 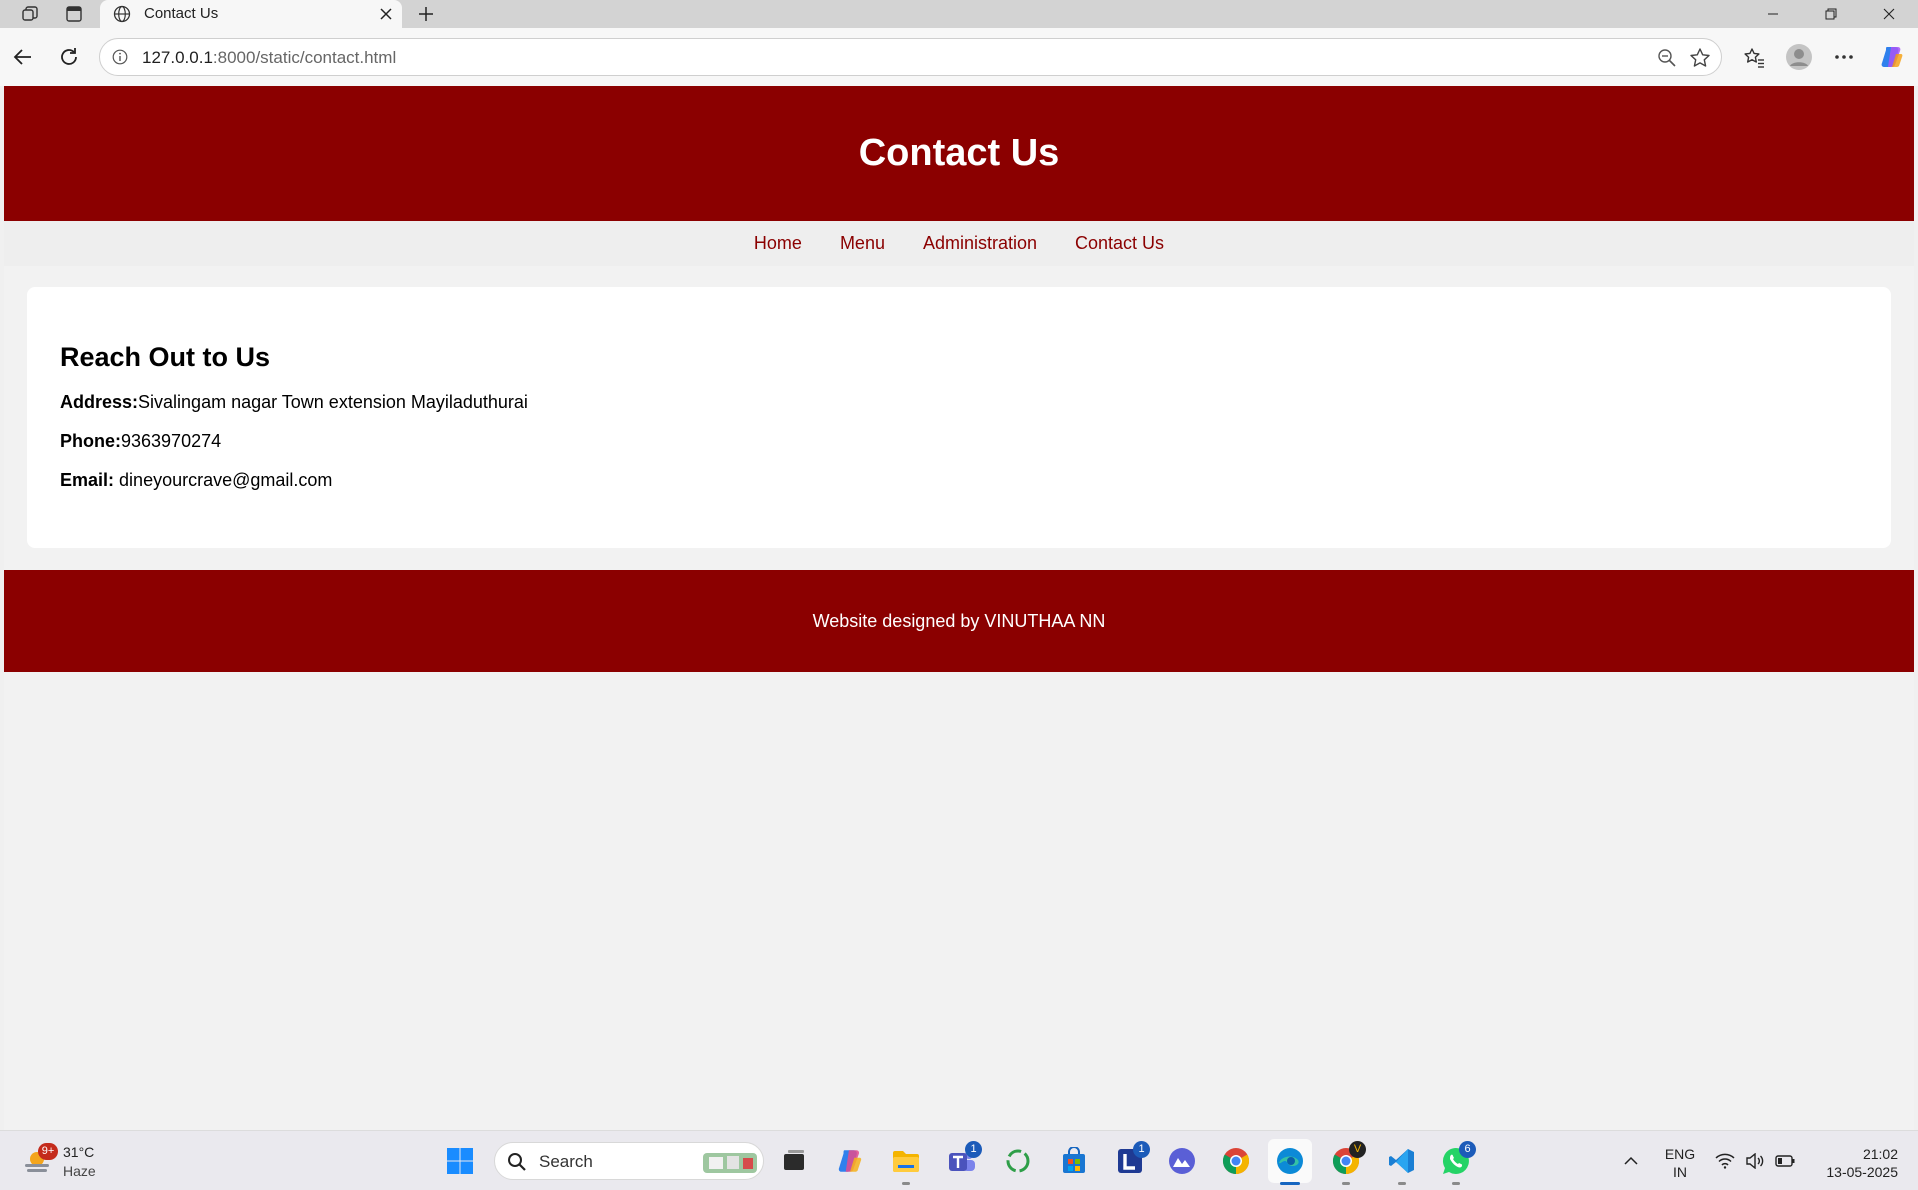 What do you see at coordinates (1130, 1161) in the screenshot?
I see `taskbar-l-app: 1` at bounding box center [1130, 1161].